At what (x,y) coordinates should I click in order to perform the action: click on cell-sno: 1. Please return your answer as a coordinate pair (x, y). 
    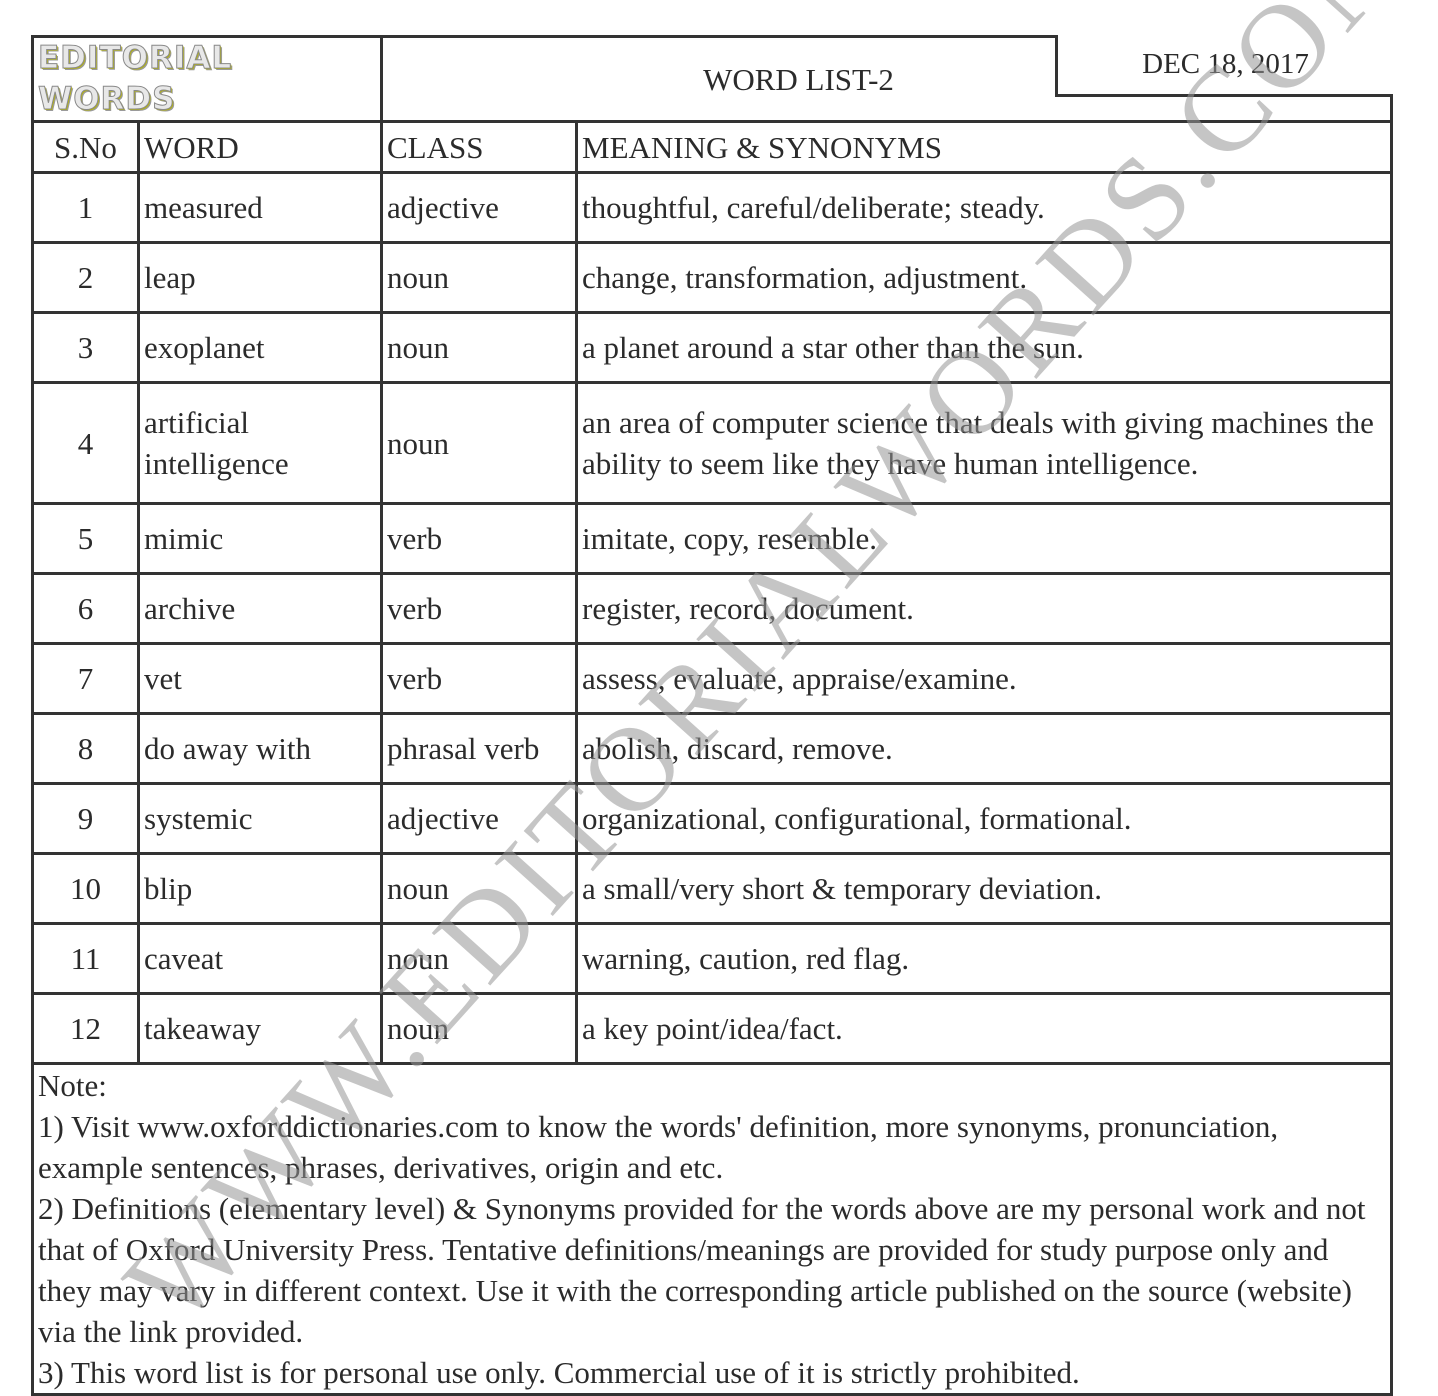
    Looking at the image, I should click on (85, 207).